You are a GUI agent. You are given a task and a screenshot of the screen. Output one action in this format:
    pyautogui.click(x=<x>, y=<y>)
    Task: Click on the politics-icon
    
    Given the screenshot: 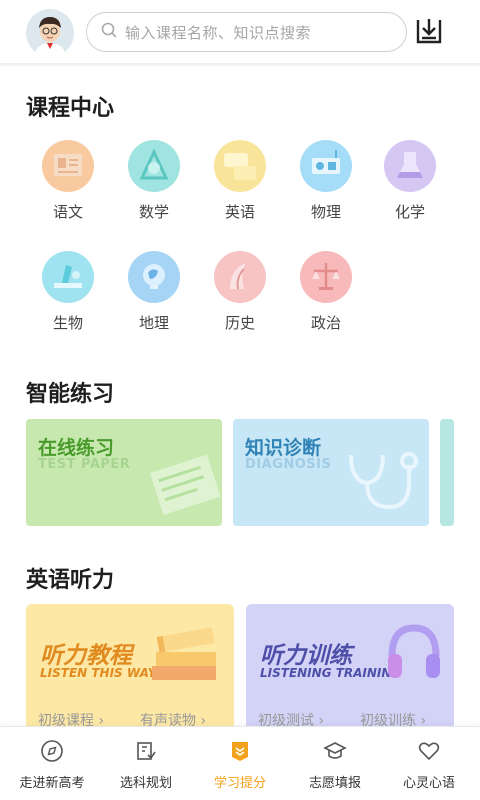 What is the action you would take?
    pyautogui.click(x=326, y=277)
    